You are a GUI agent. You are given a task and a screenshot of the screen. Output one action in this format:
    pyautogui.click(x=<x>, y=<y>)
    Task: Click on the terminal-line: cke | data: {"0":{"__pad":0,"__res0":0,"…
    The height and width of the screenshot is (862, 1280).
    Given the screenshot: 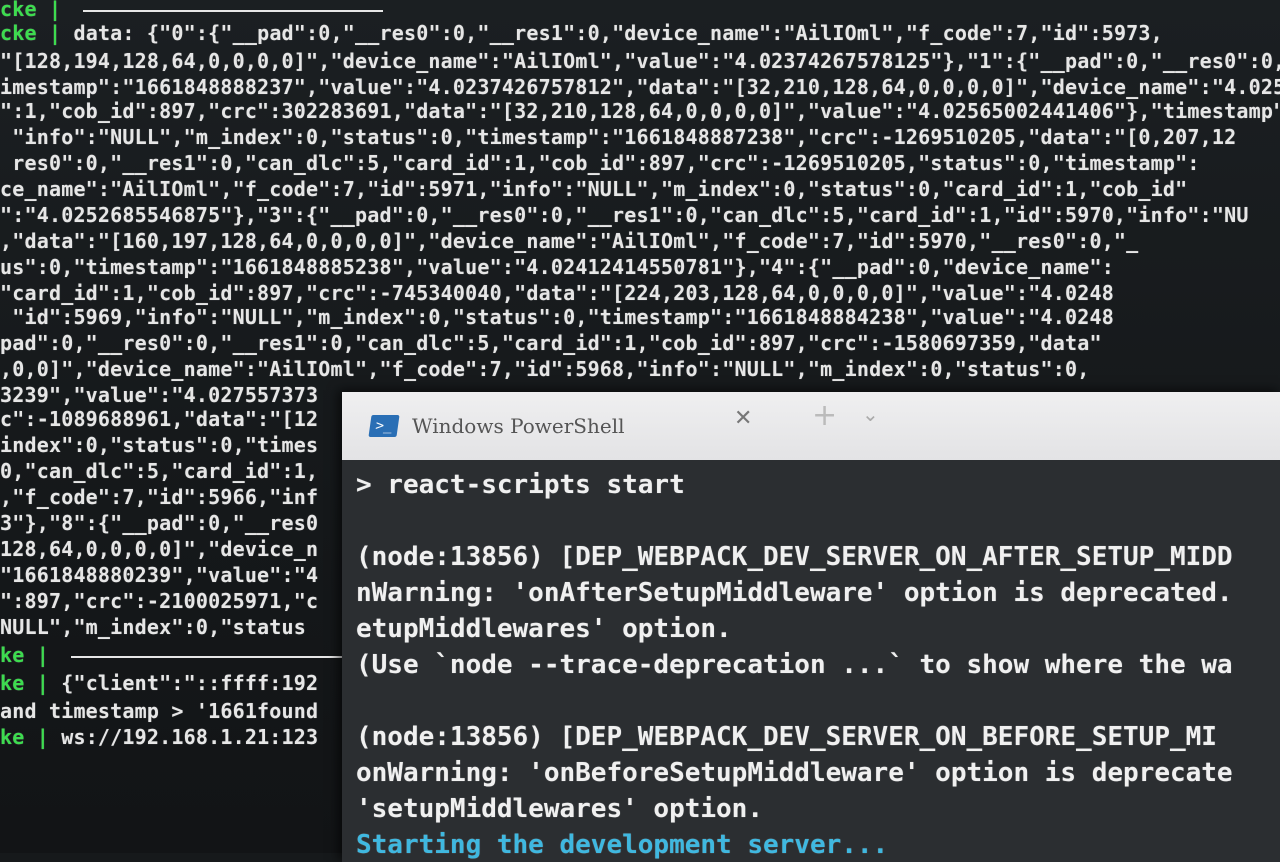 What is the action you would take?
    pyautogui.click(x=581, y=33)
    